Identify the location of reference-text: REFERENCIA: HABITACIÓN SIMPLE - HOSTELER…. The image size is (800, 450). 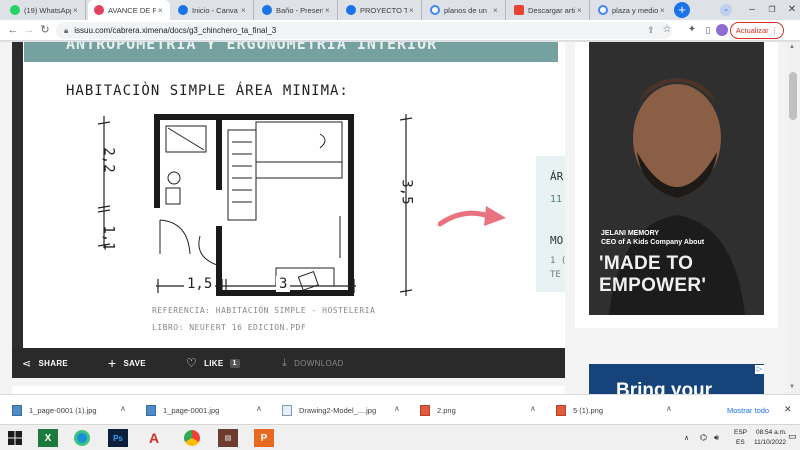
(264, 310).